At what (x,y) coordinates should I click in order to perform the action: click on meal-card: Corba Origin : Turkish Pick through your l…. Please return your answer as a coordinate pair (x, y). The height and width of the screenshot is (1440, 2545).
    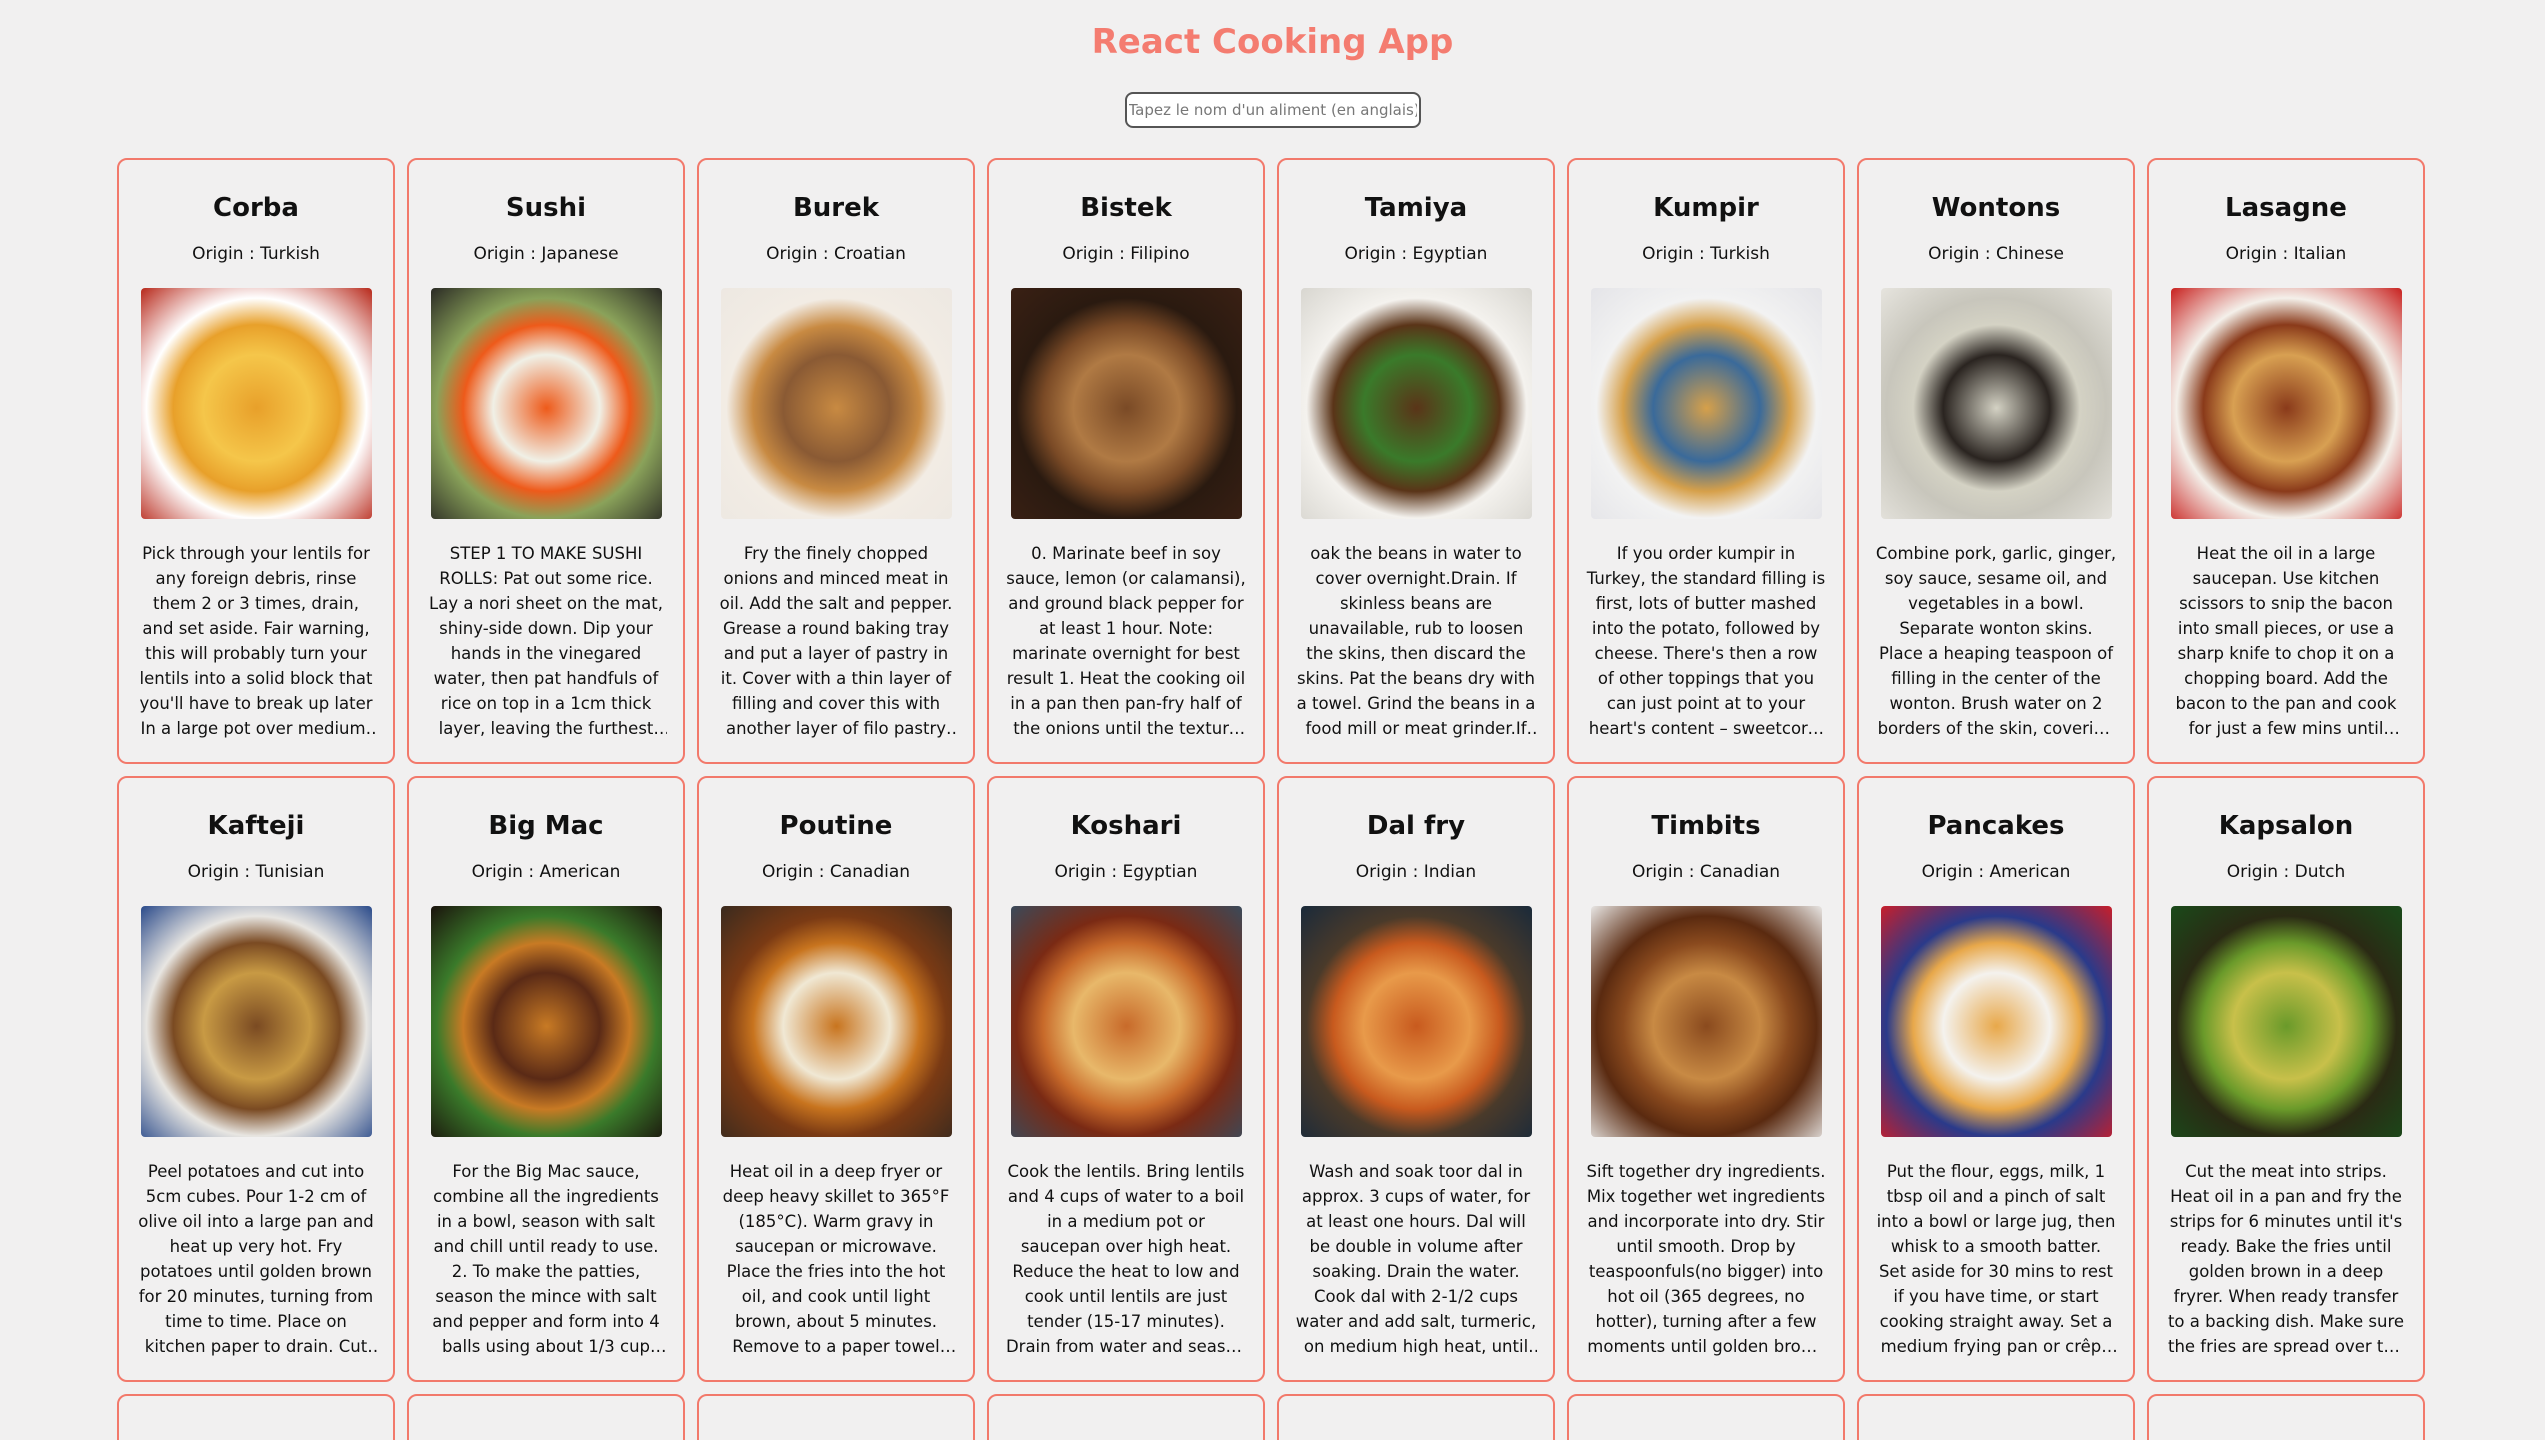
    Looking at the image, I should click on (256, 461).